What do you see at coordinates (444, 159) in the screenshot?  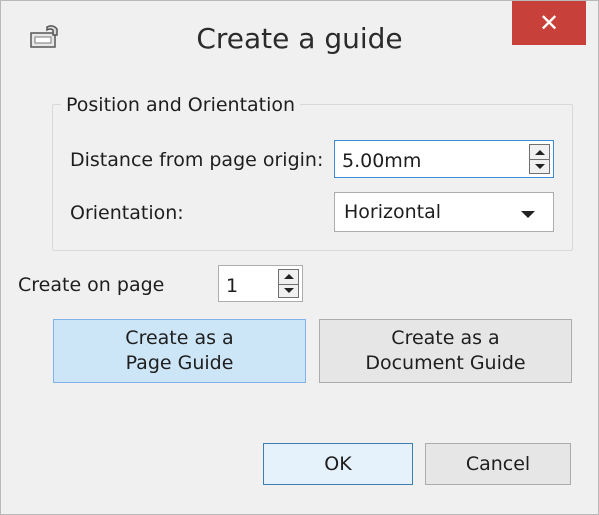 I see `distance-input: 5.00mm` at bounding box center [444, 159].